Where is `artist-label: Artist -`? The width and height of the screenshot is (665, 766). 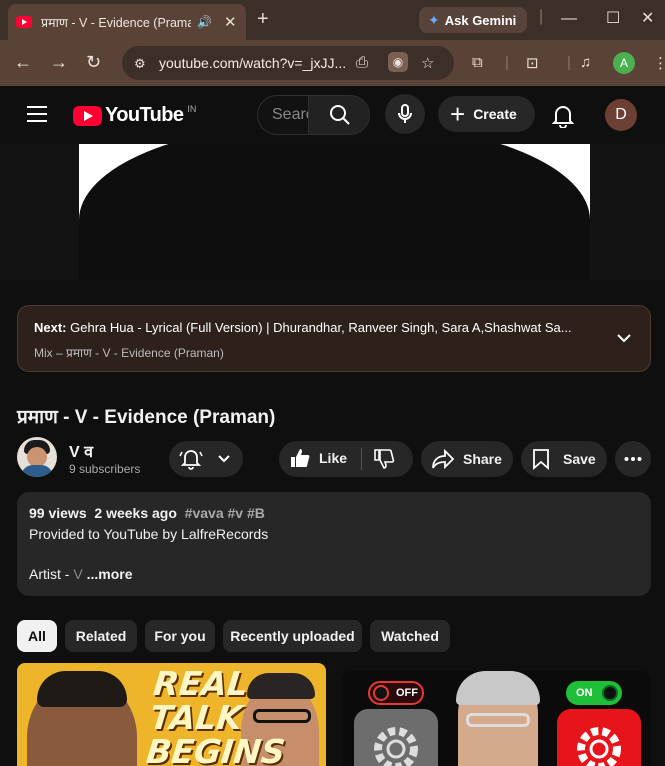
artist-label: Artist - is located at coordinates (51, 574).